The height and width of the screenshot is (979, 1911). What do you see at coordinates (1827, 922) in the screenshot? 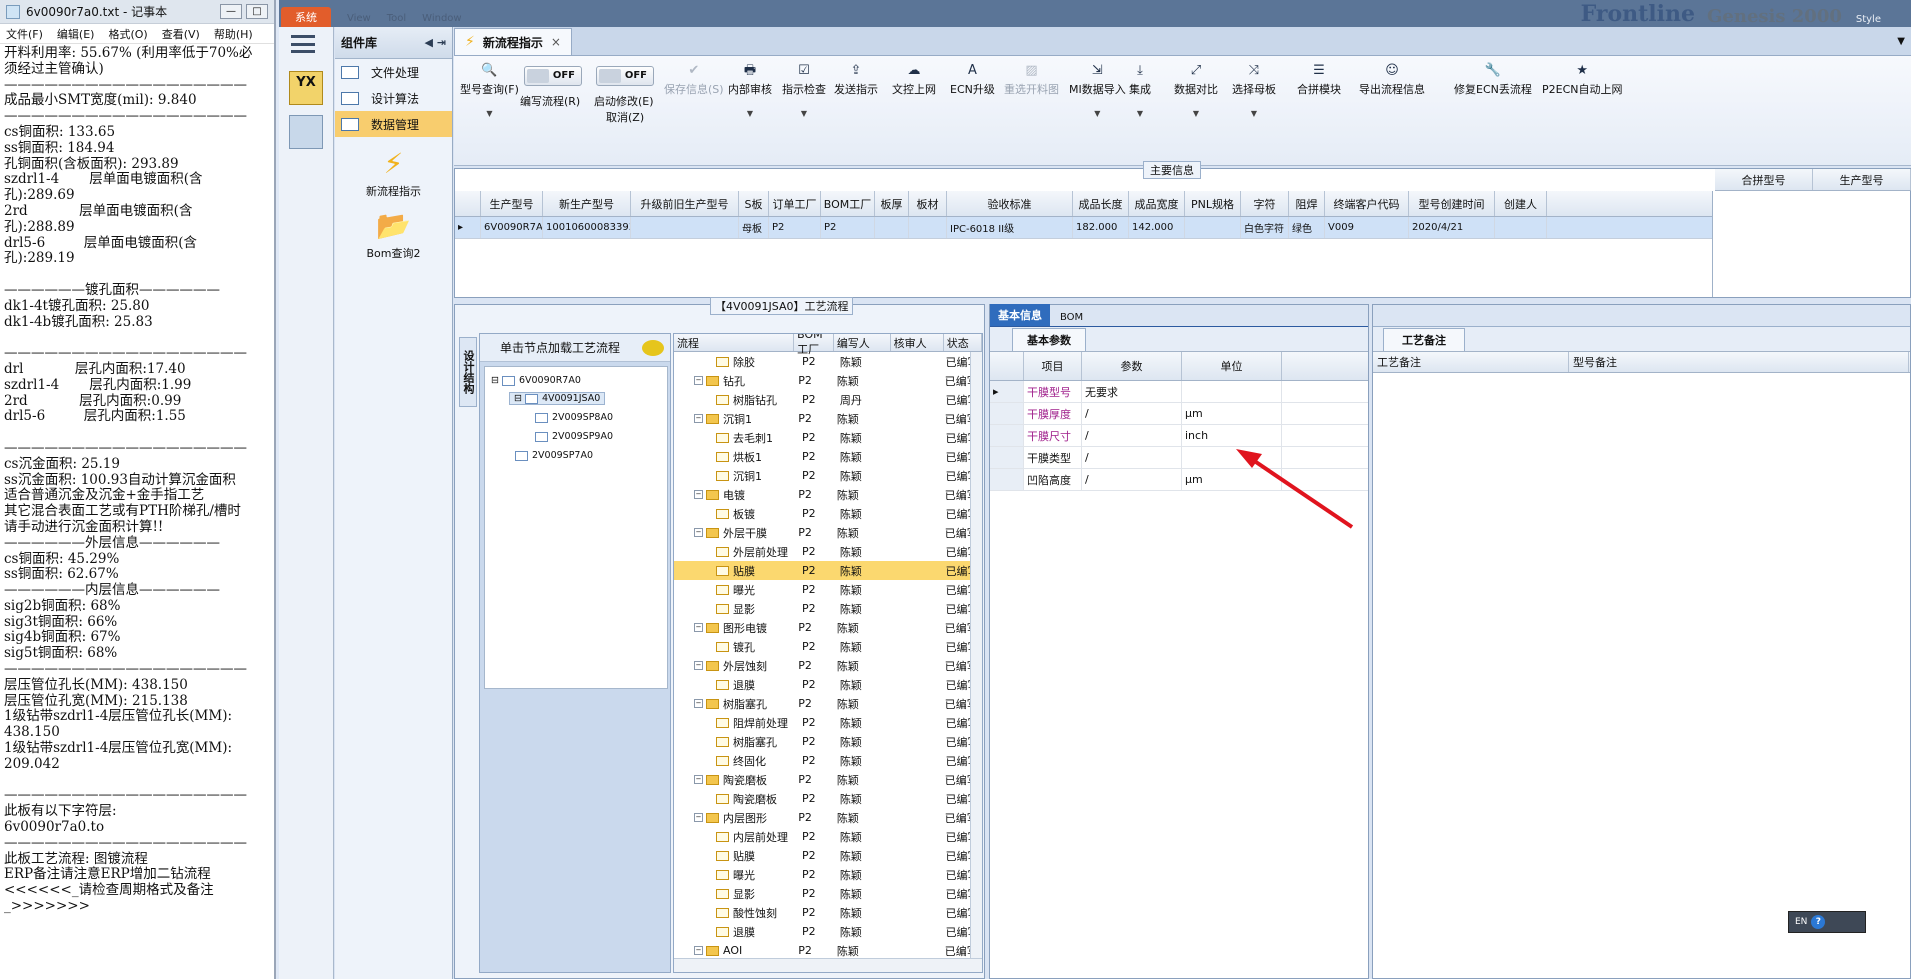
I see `ime-toolbar: EN ?` at bounding box center [1827, 922].